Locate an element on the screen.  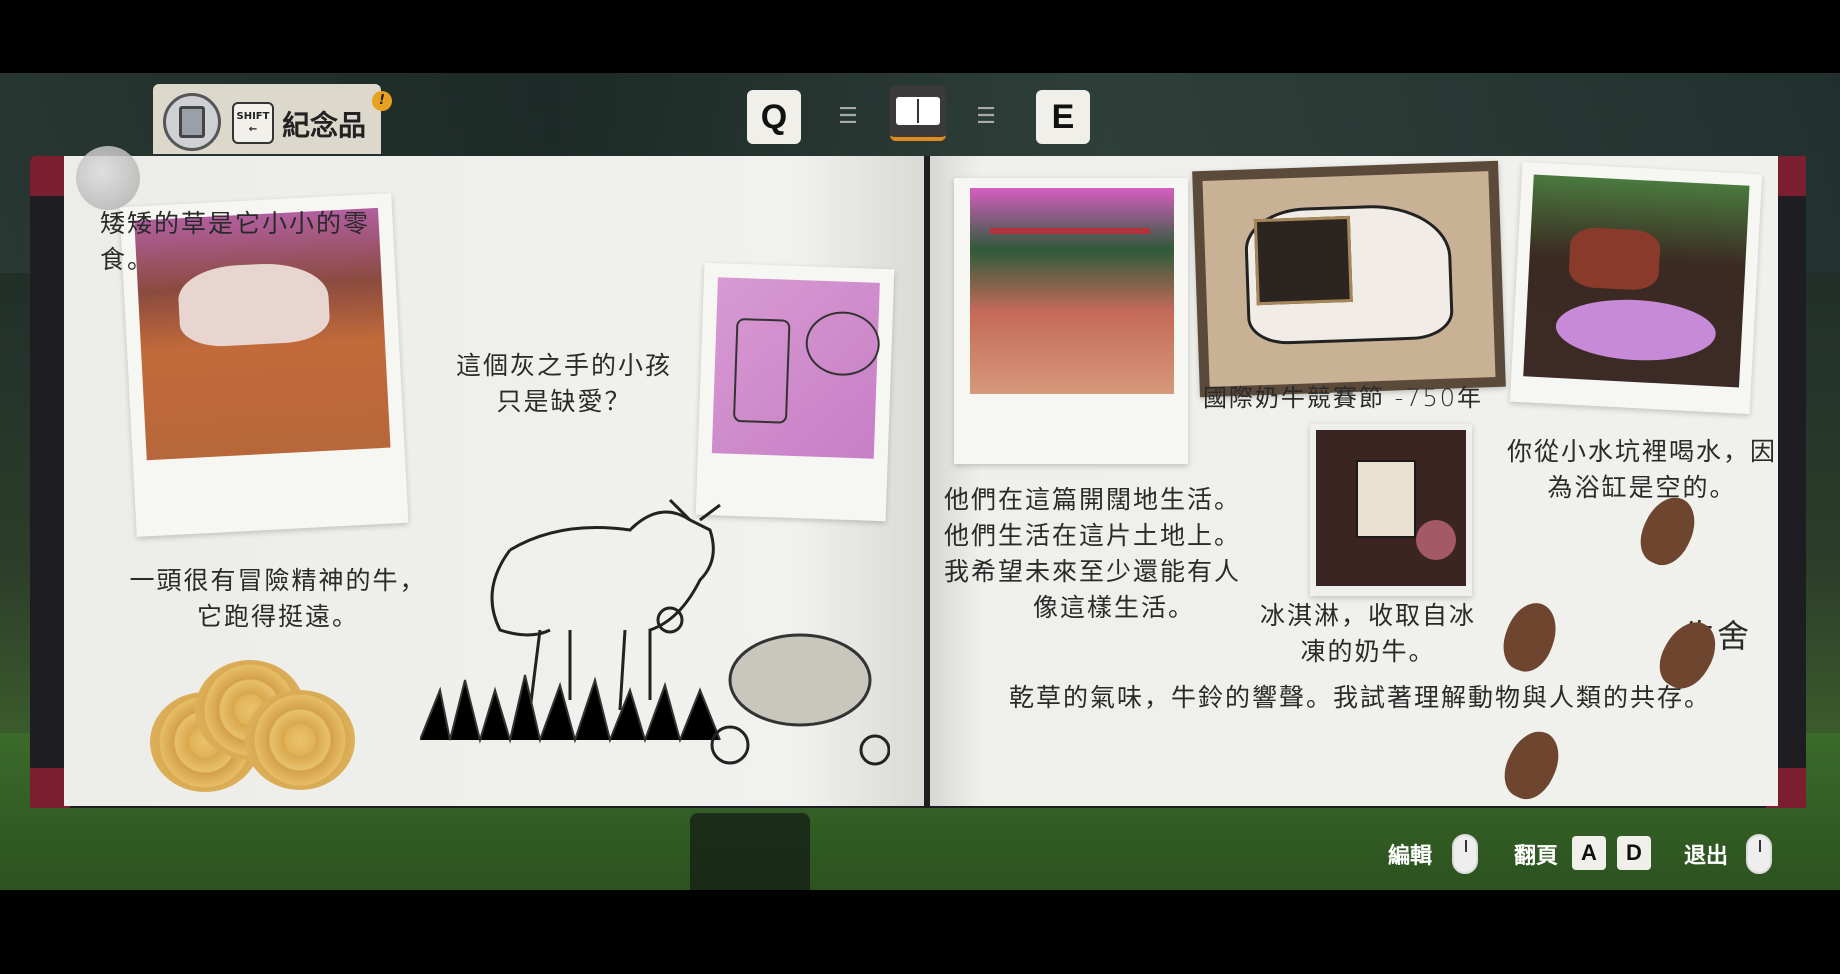
prev-tab-key-q: Q is located at coordinates (774, 117).